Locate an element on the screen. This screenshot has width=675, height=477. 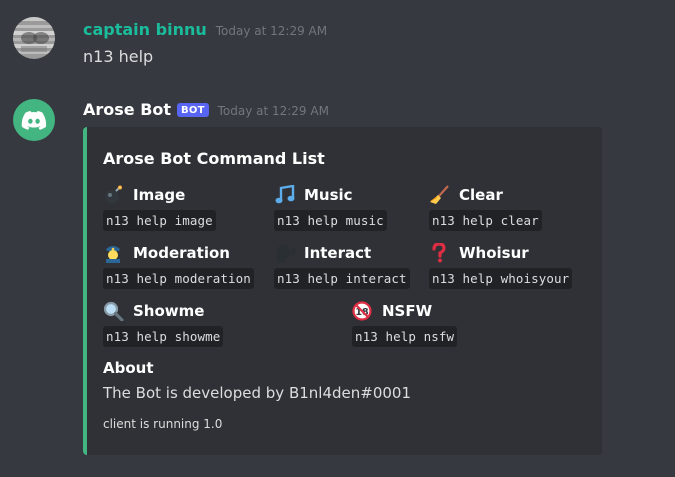
username: captain binnu is located at coordinates (145, 29).